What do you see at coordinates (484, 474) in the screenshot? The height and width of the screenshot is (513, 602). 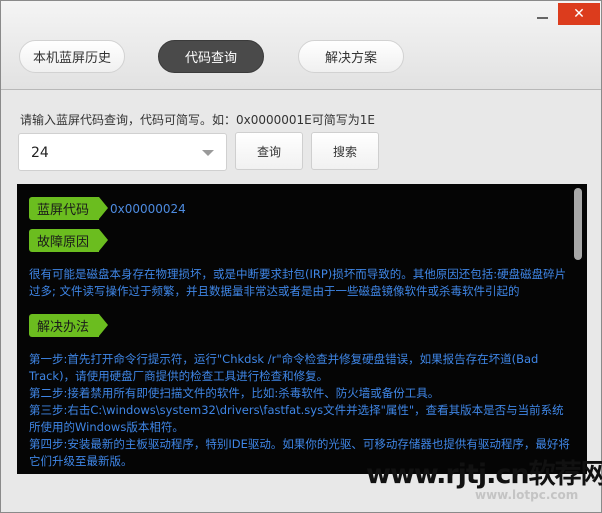 I see `watermark-primary: www.rjtj.cn软荐网` at bounding box center [484, 474].